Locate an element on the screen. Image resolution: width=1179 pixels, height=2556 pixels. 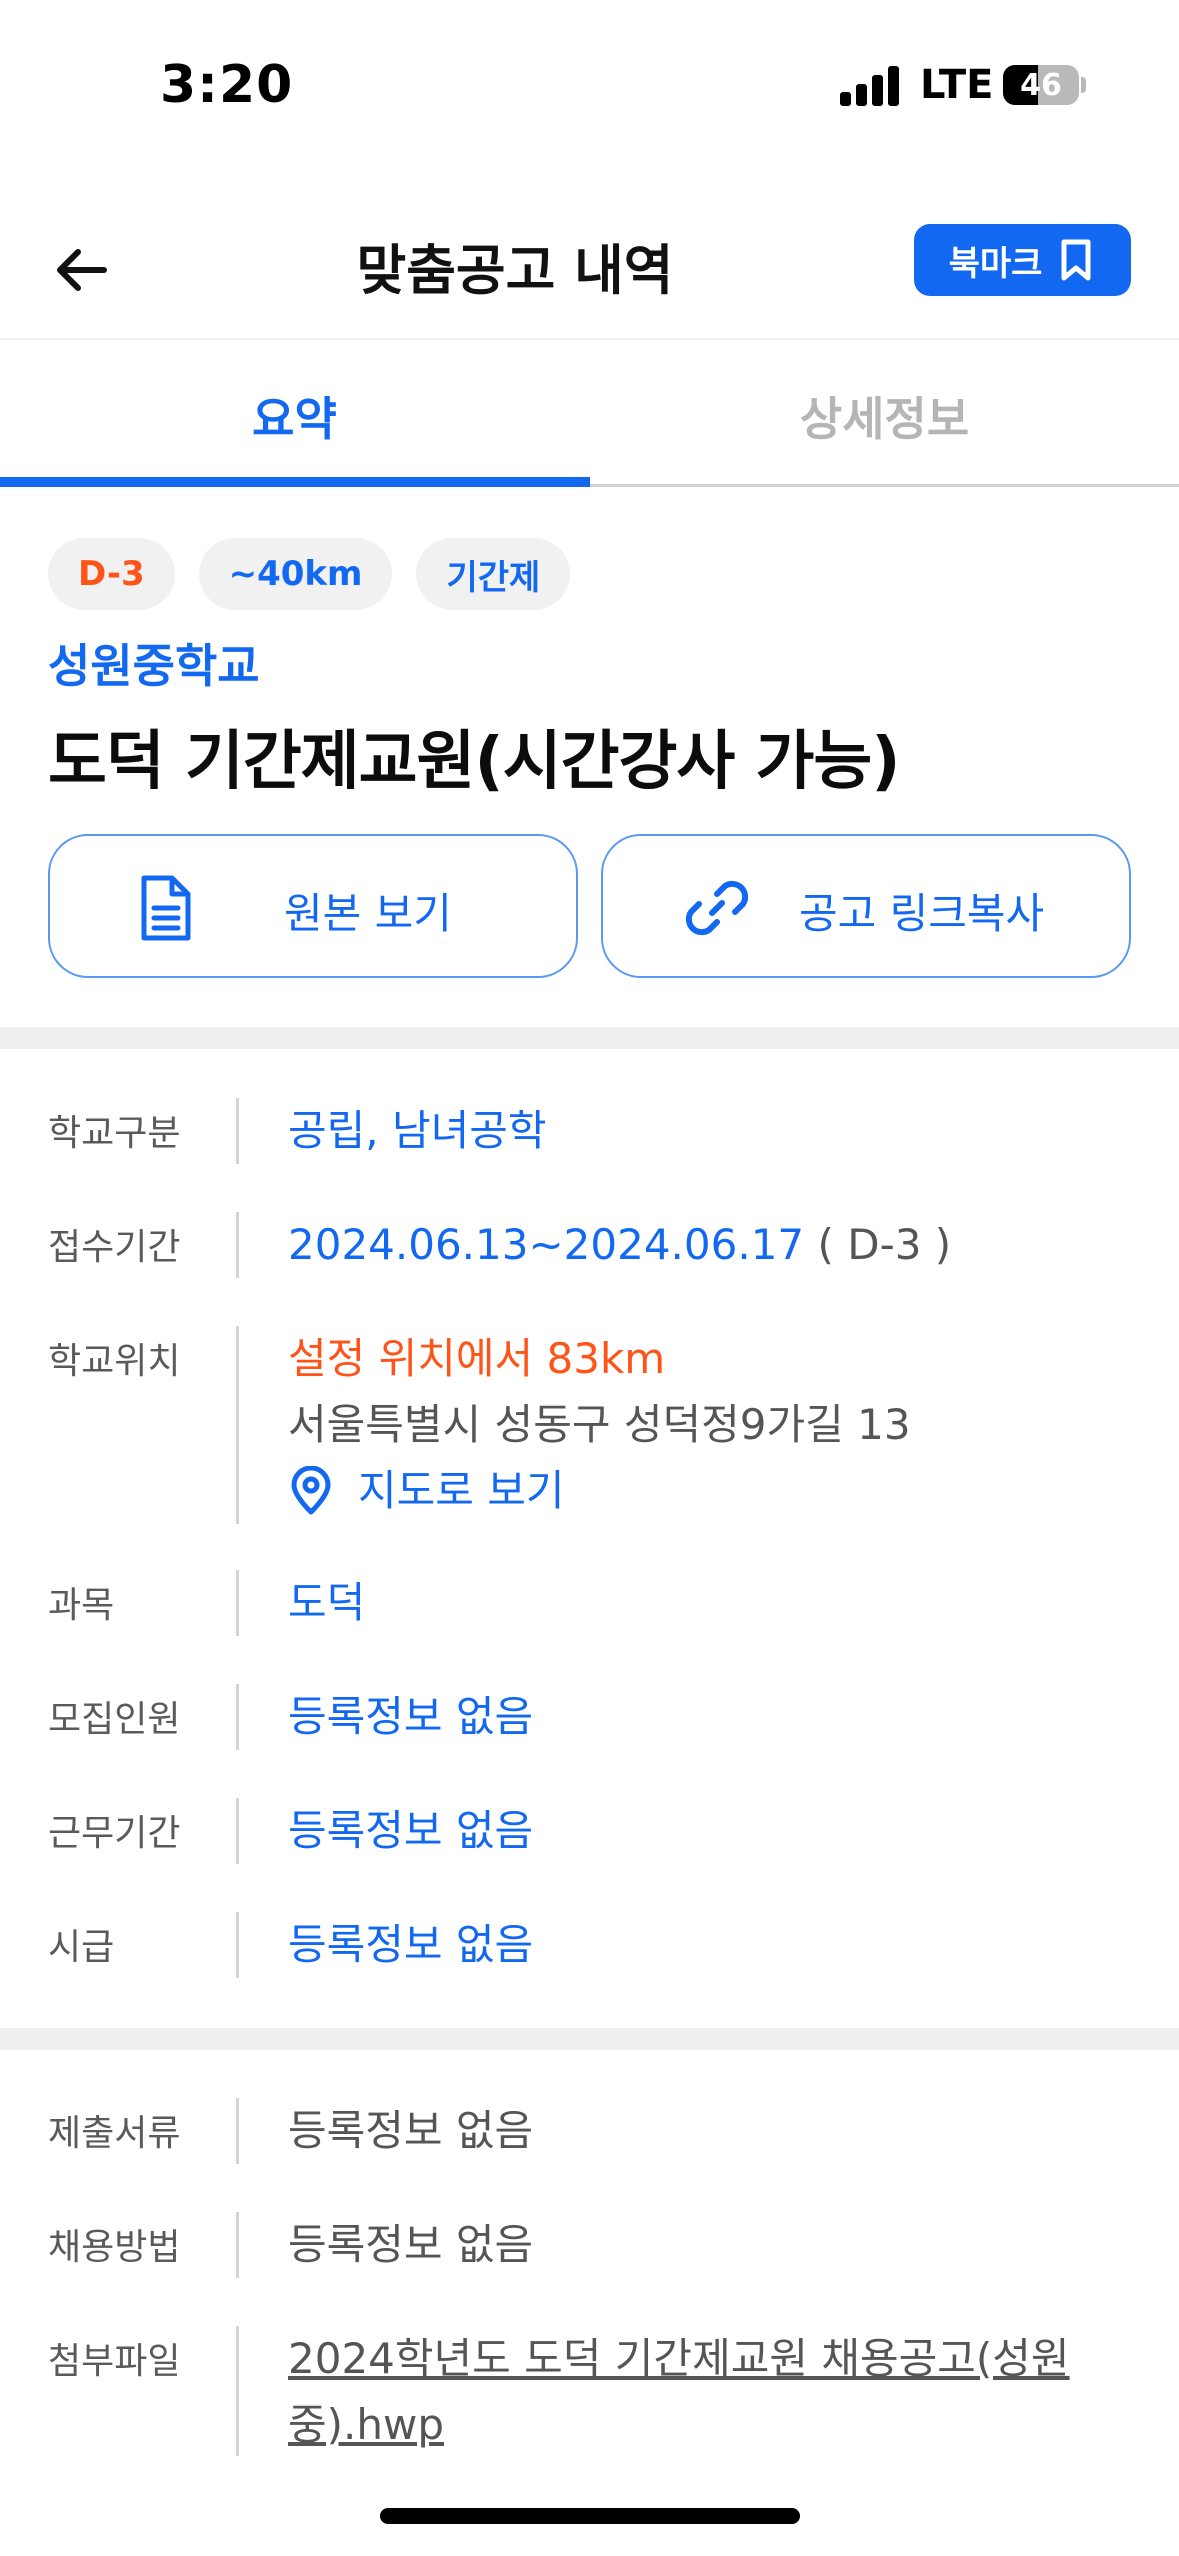
status-bar: 3:20 LTE 46 is located at coordinates (589, 85).